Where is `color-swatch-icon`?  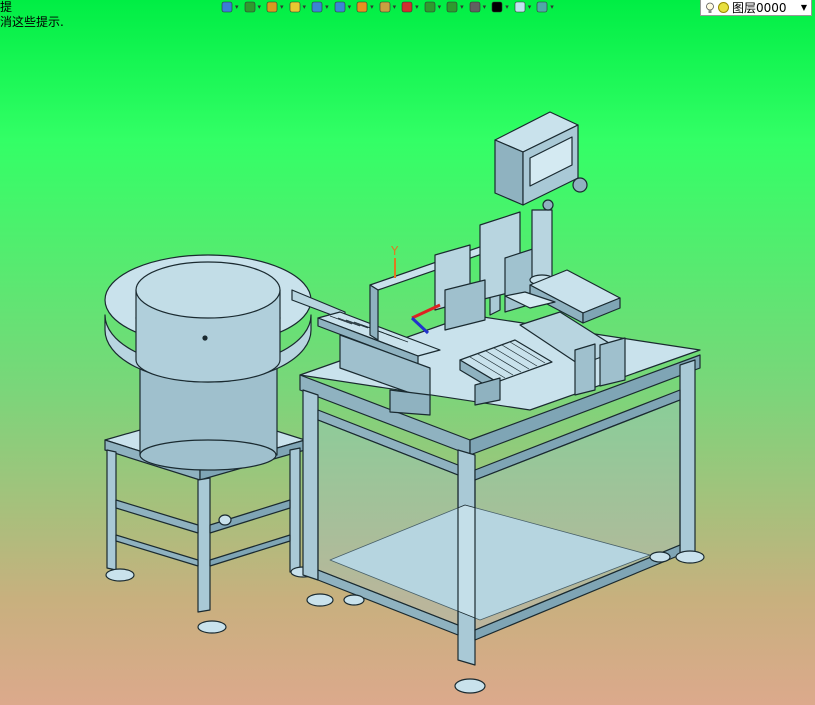
color-swatch-icon is located at coordinates (520, 7).